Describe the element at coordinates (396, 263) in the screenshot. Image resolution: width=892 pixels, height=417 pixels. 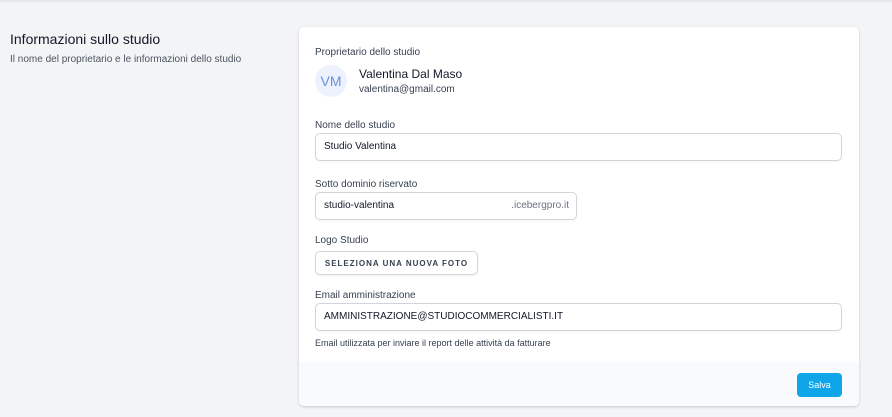
I see `select-photo-button: SELEZIONA UNA NUOVA FOTO` at that location.